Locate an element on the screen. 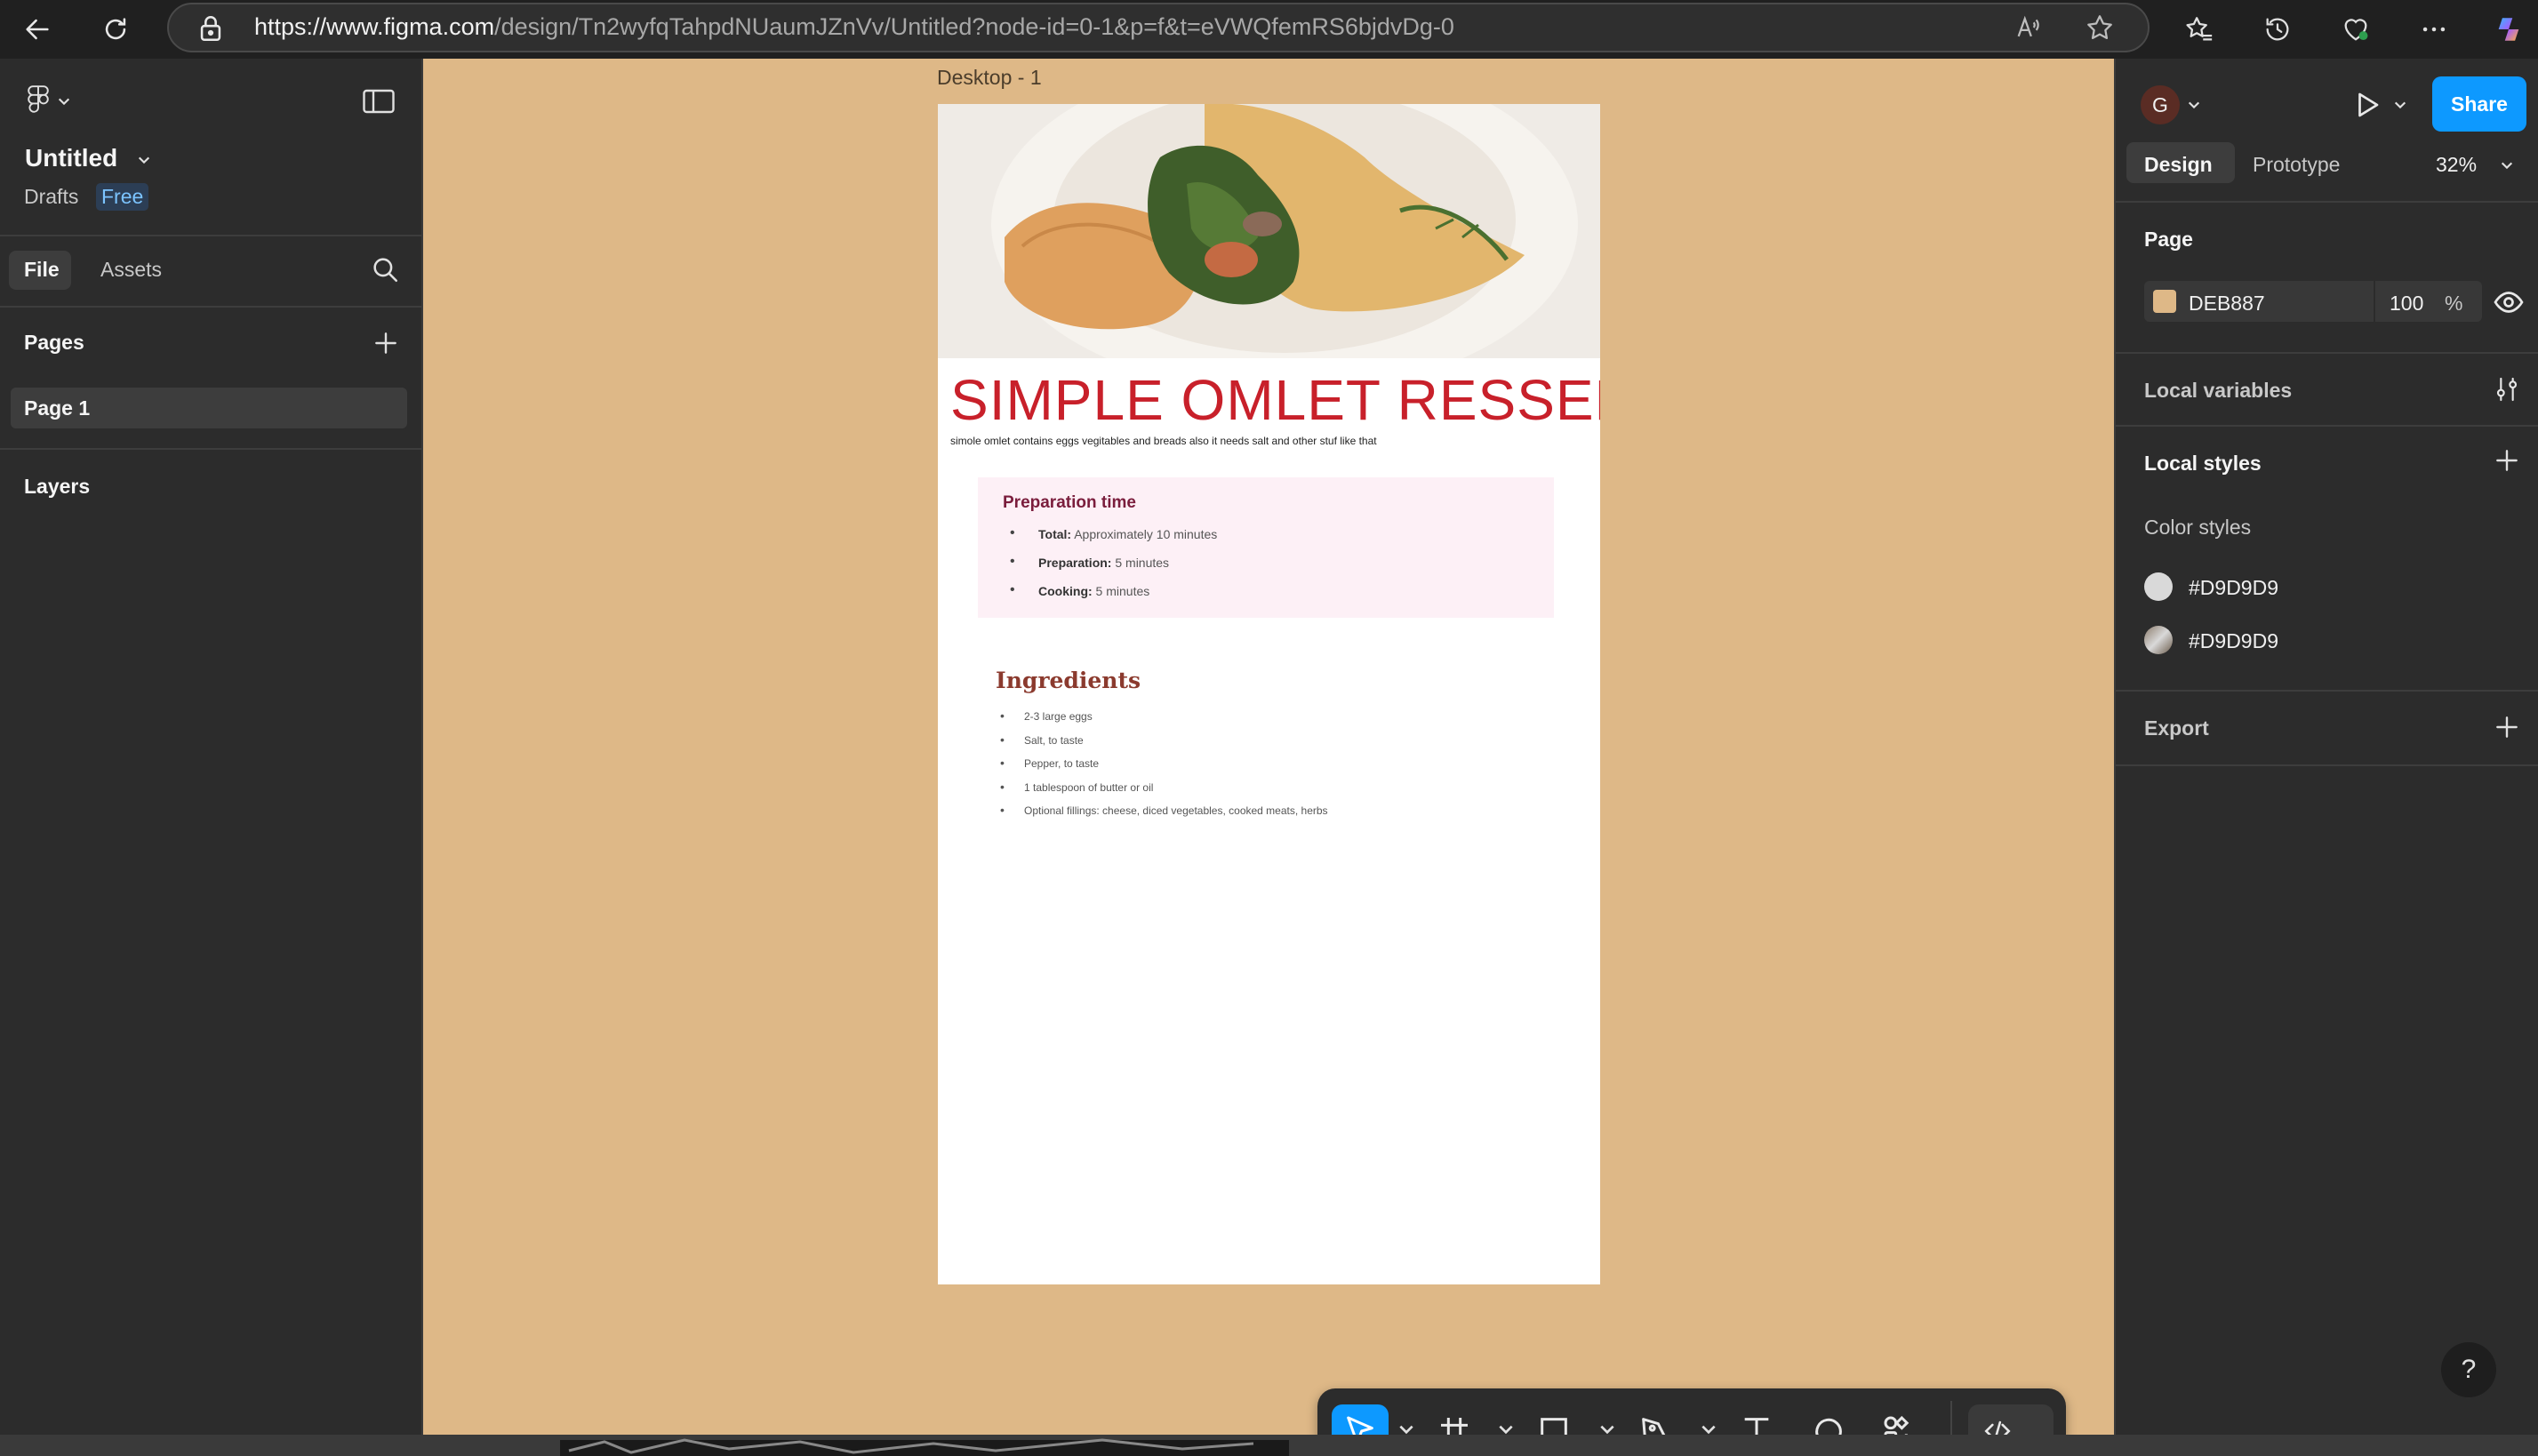  file-title-chevron-icon is located at coordinates (144, 160).